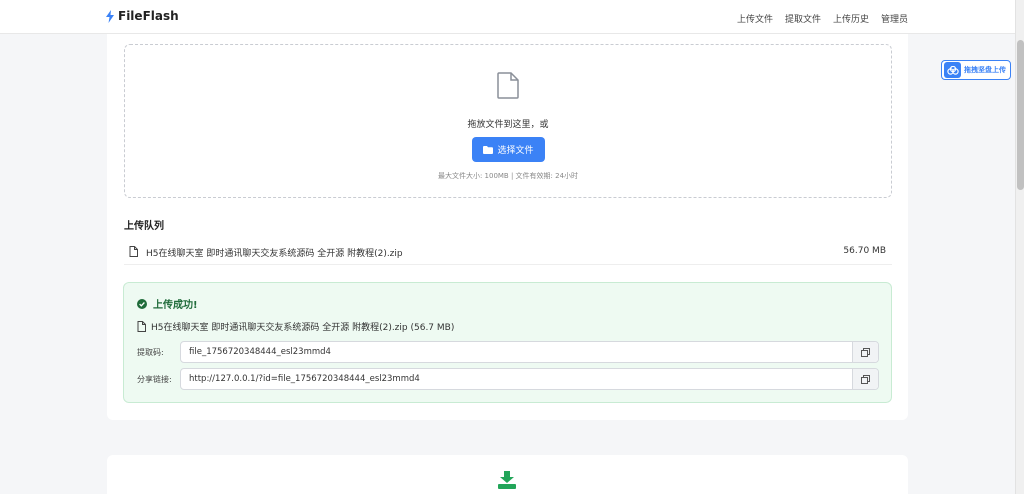  Describe the element at coordinates (985, 70) in the screenshot. I see `drag-upload-label: 拖拽坚盘上传` at that location.